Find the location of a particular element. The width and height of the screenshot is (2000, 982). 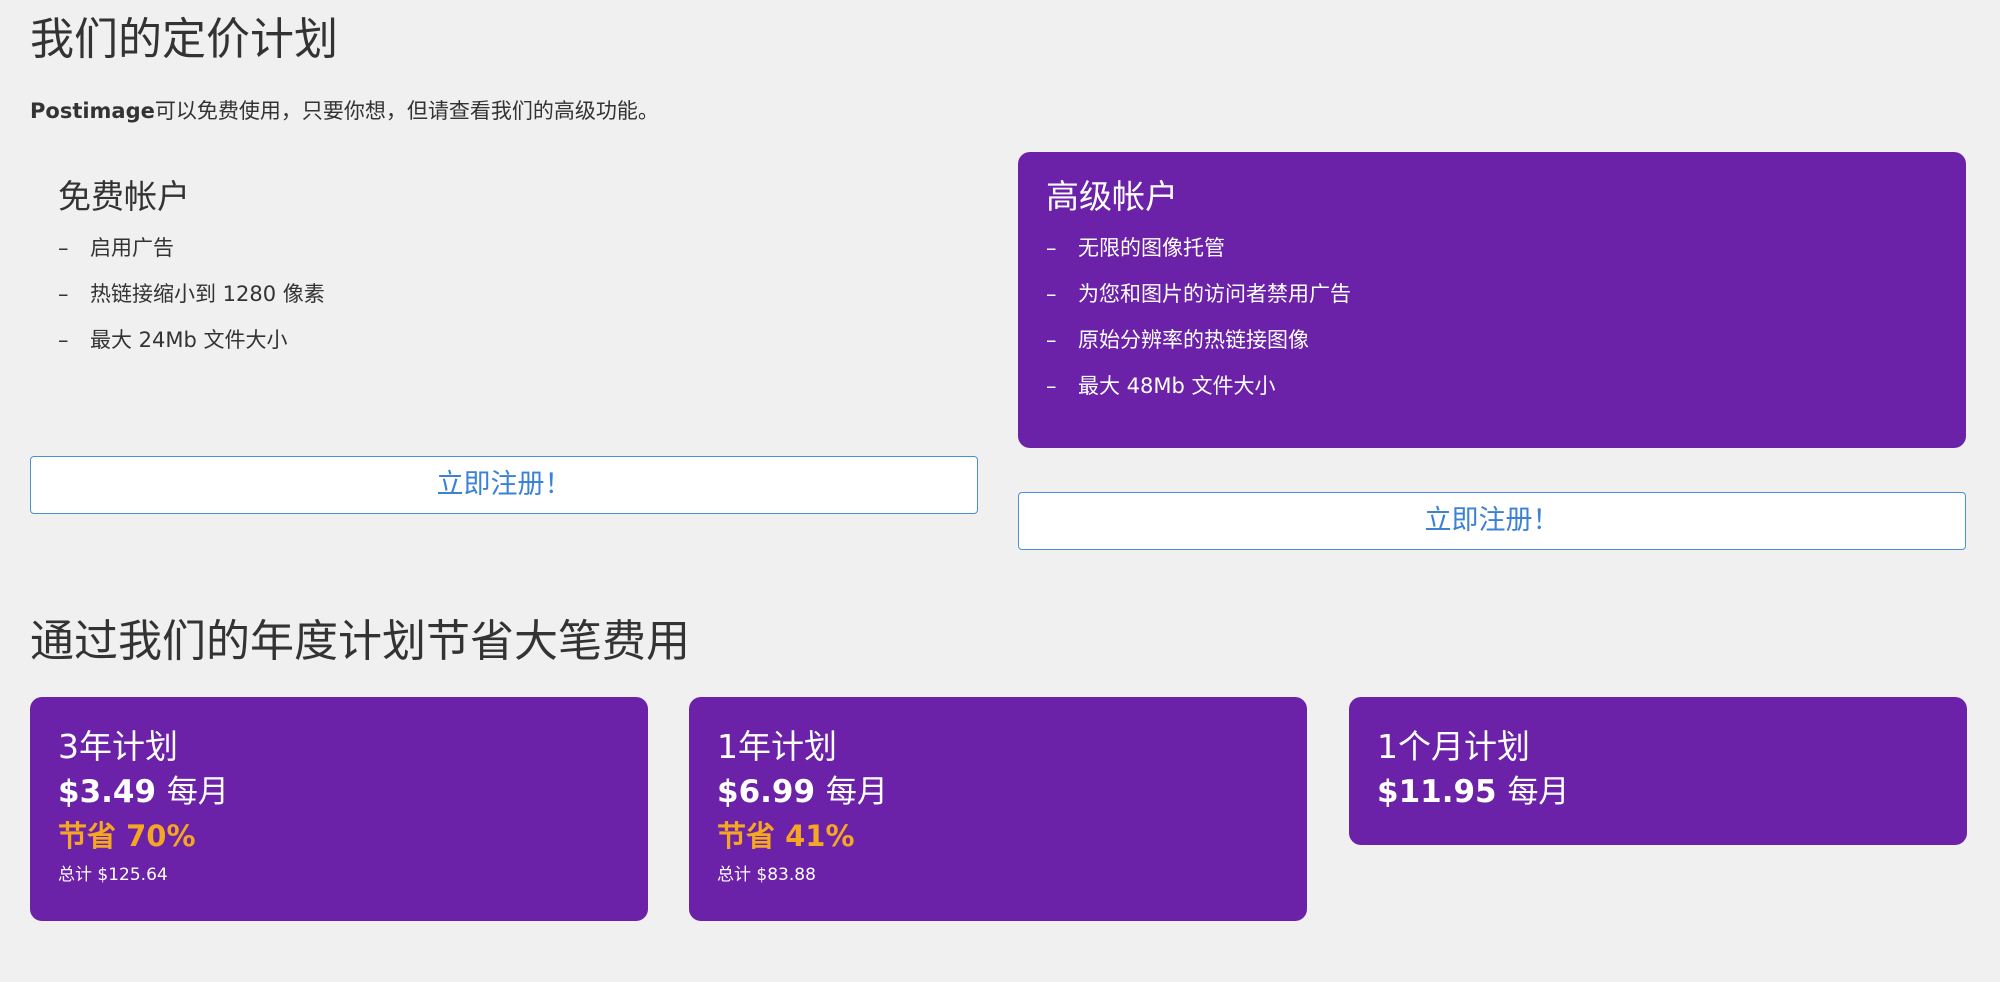

annual-plan-price: $11.95 每月 is located at coordinates (1658, 792).